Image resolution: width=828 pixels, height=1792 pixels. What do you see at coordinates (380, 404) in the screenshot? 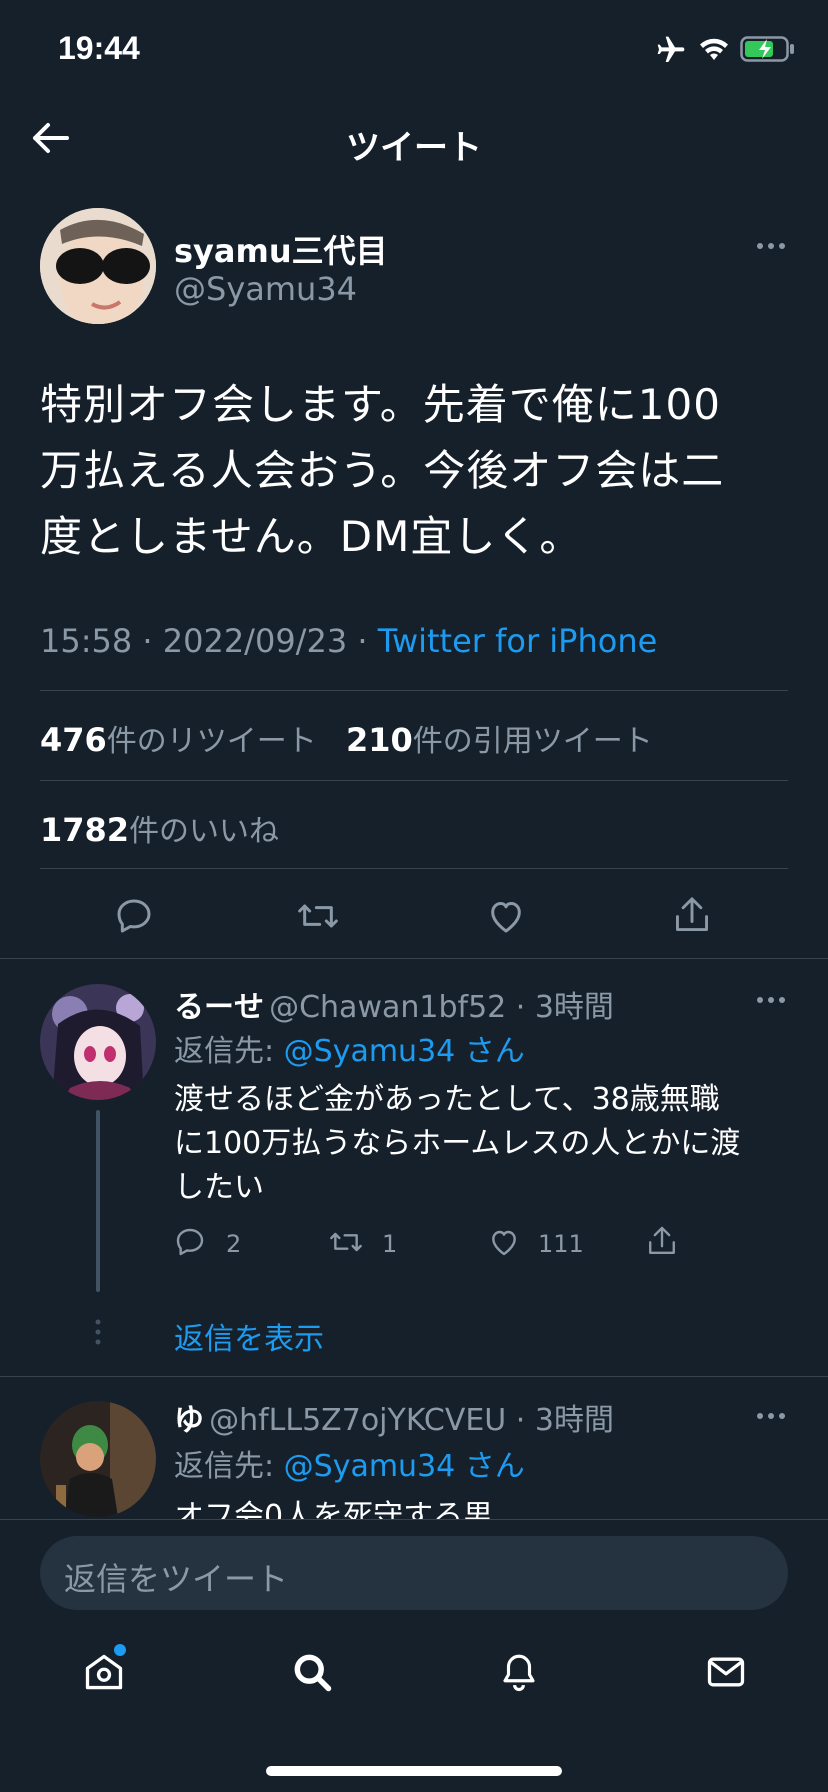
I see `tweet-text-line: 特別オフ会します。先着で俺に100` at bounding box center [380, 404].